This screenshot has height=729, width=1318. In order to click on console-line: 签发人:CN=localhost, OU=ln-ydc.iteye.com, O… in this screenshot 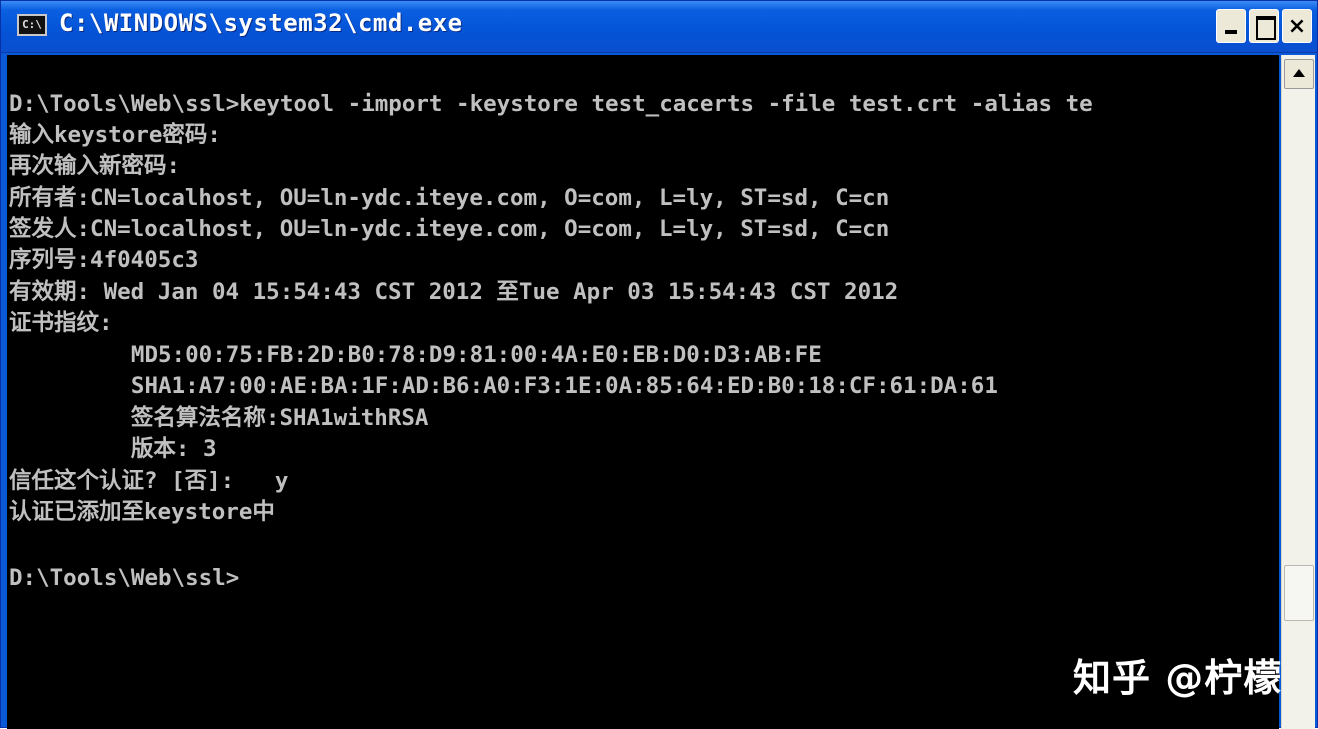, I will do `click(449, 229)`.